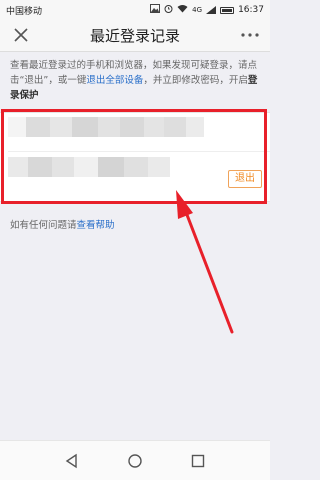 This screenshot has height=480, width=320. Describe the element at coordinates (198, 461) in the screenshot. I see `recent-apps-icon` at that location.